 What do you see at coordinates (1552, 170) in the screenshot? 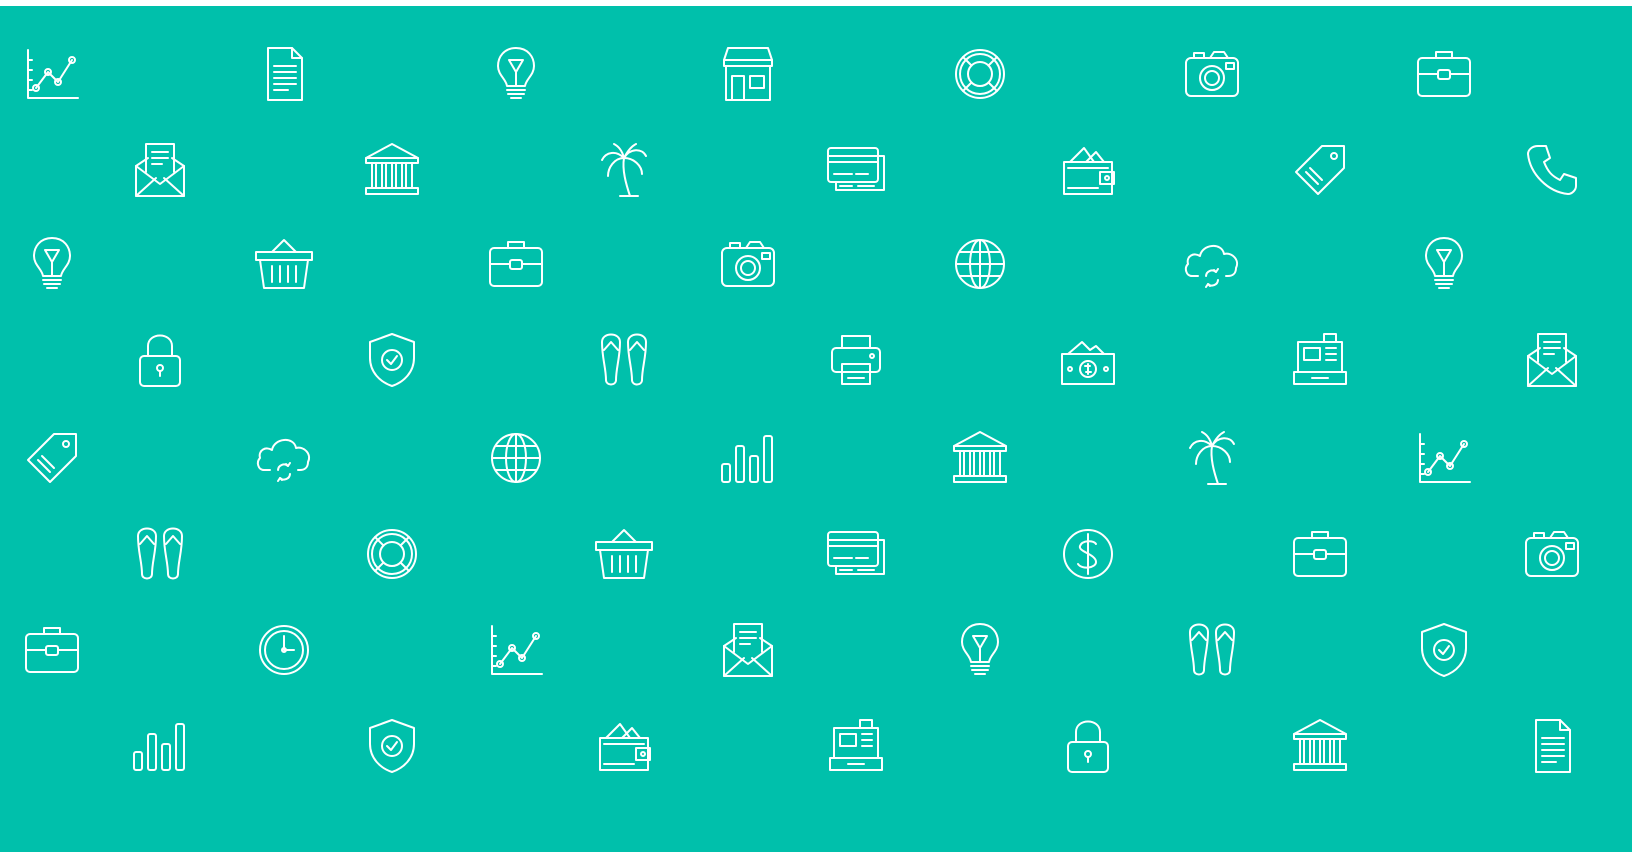
I see `phone-icon` at bounding box center [1552, 170].